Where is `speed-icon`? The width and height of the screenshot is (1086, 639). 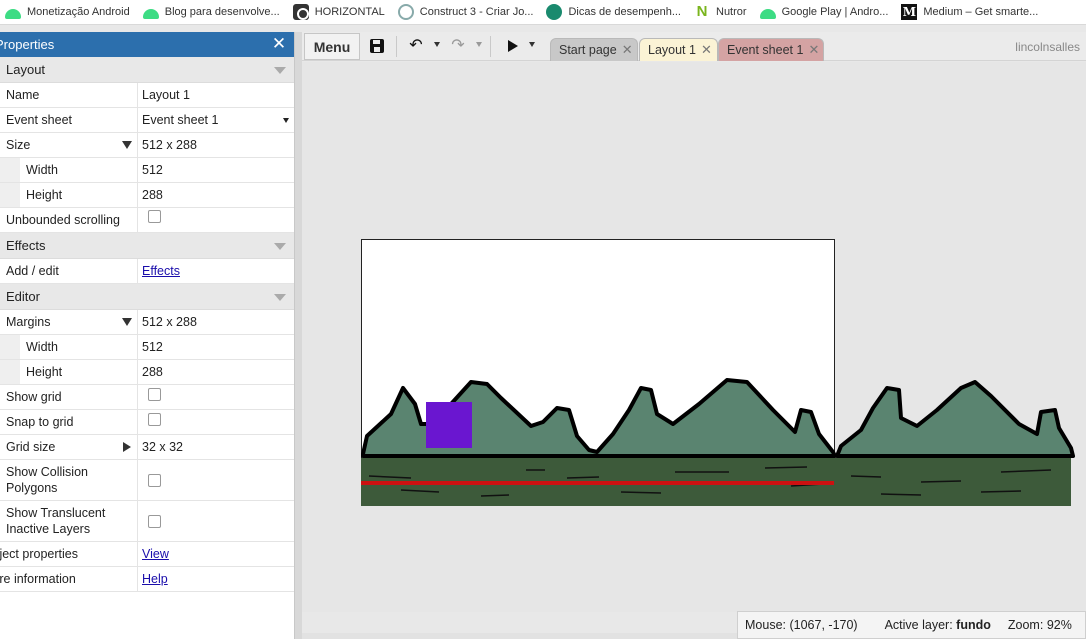 speed-icon is located at coordinates (554, 12).